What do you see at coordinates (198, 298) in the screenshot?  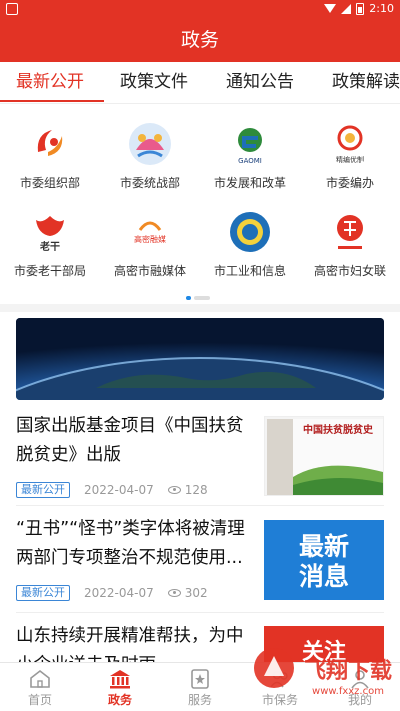 I see `grid-page-indicator` at bounding box center [198, 298].